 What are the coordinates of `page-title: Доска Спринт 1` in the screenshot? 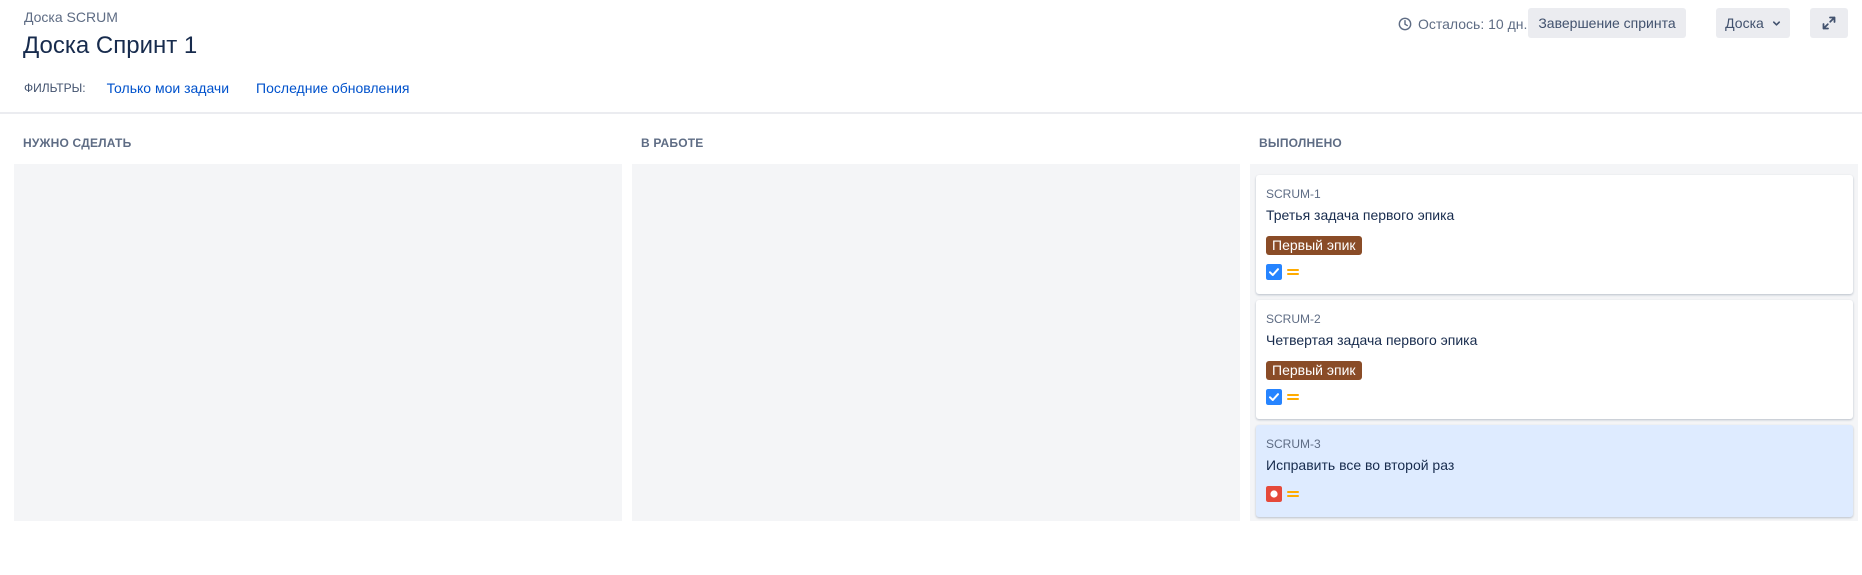 It's located at (110, 45).